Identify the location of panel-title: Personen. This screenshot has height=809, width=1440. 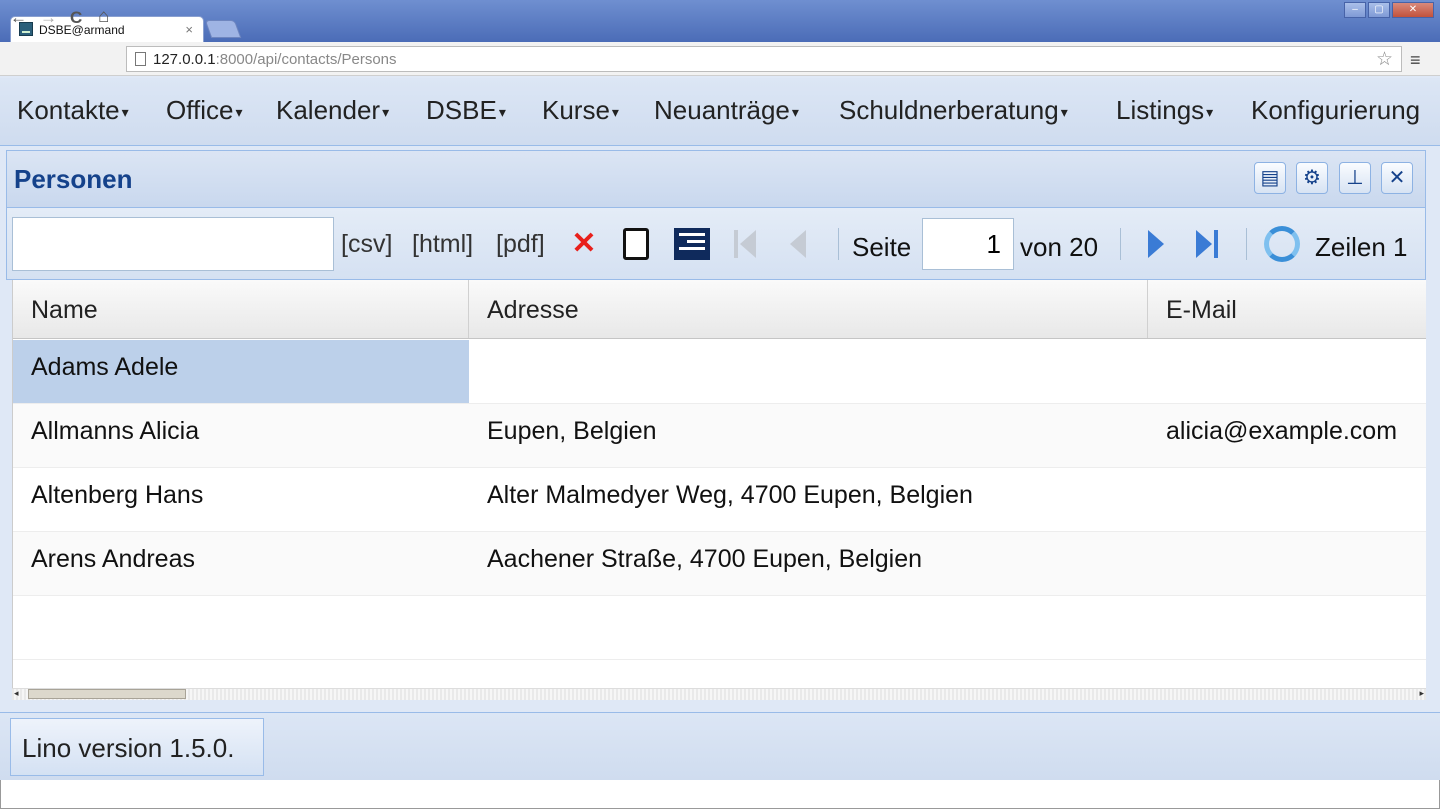
(73, 179).